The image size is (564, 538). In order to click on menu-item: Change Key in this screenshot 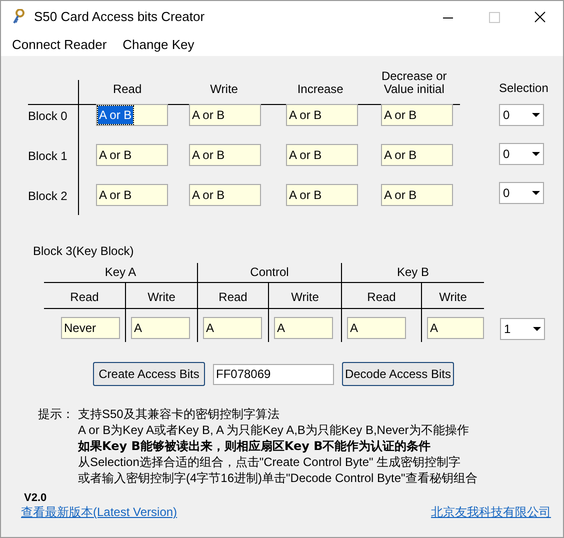, I will do `click(158, 44)`.